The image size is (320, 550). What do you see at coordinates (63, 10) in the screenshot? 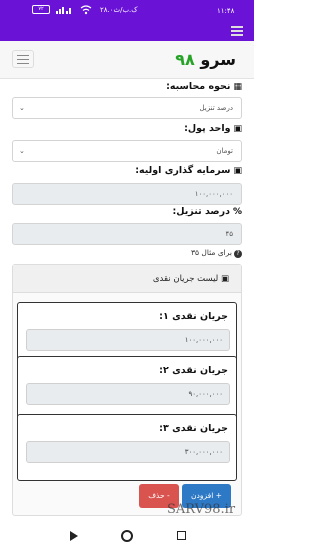
I see `signal-icon` at bounding box center [63, 10].